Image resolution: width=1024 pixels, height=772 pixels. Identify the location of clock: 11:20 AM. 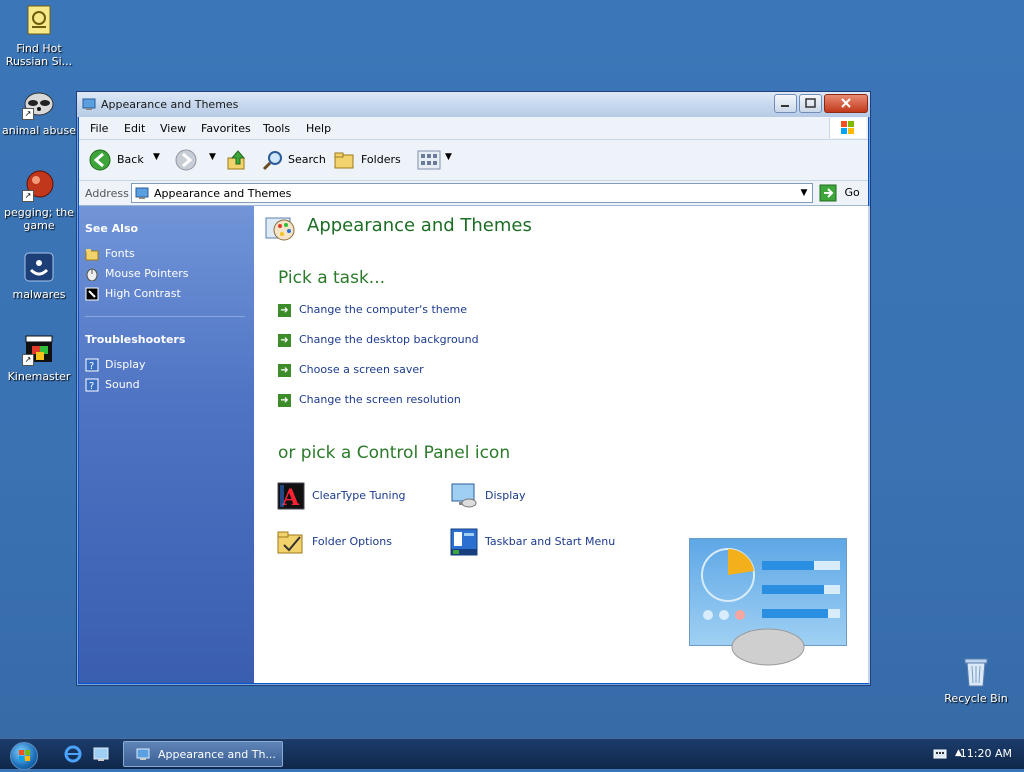
(986, 753).